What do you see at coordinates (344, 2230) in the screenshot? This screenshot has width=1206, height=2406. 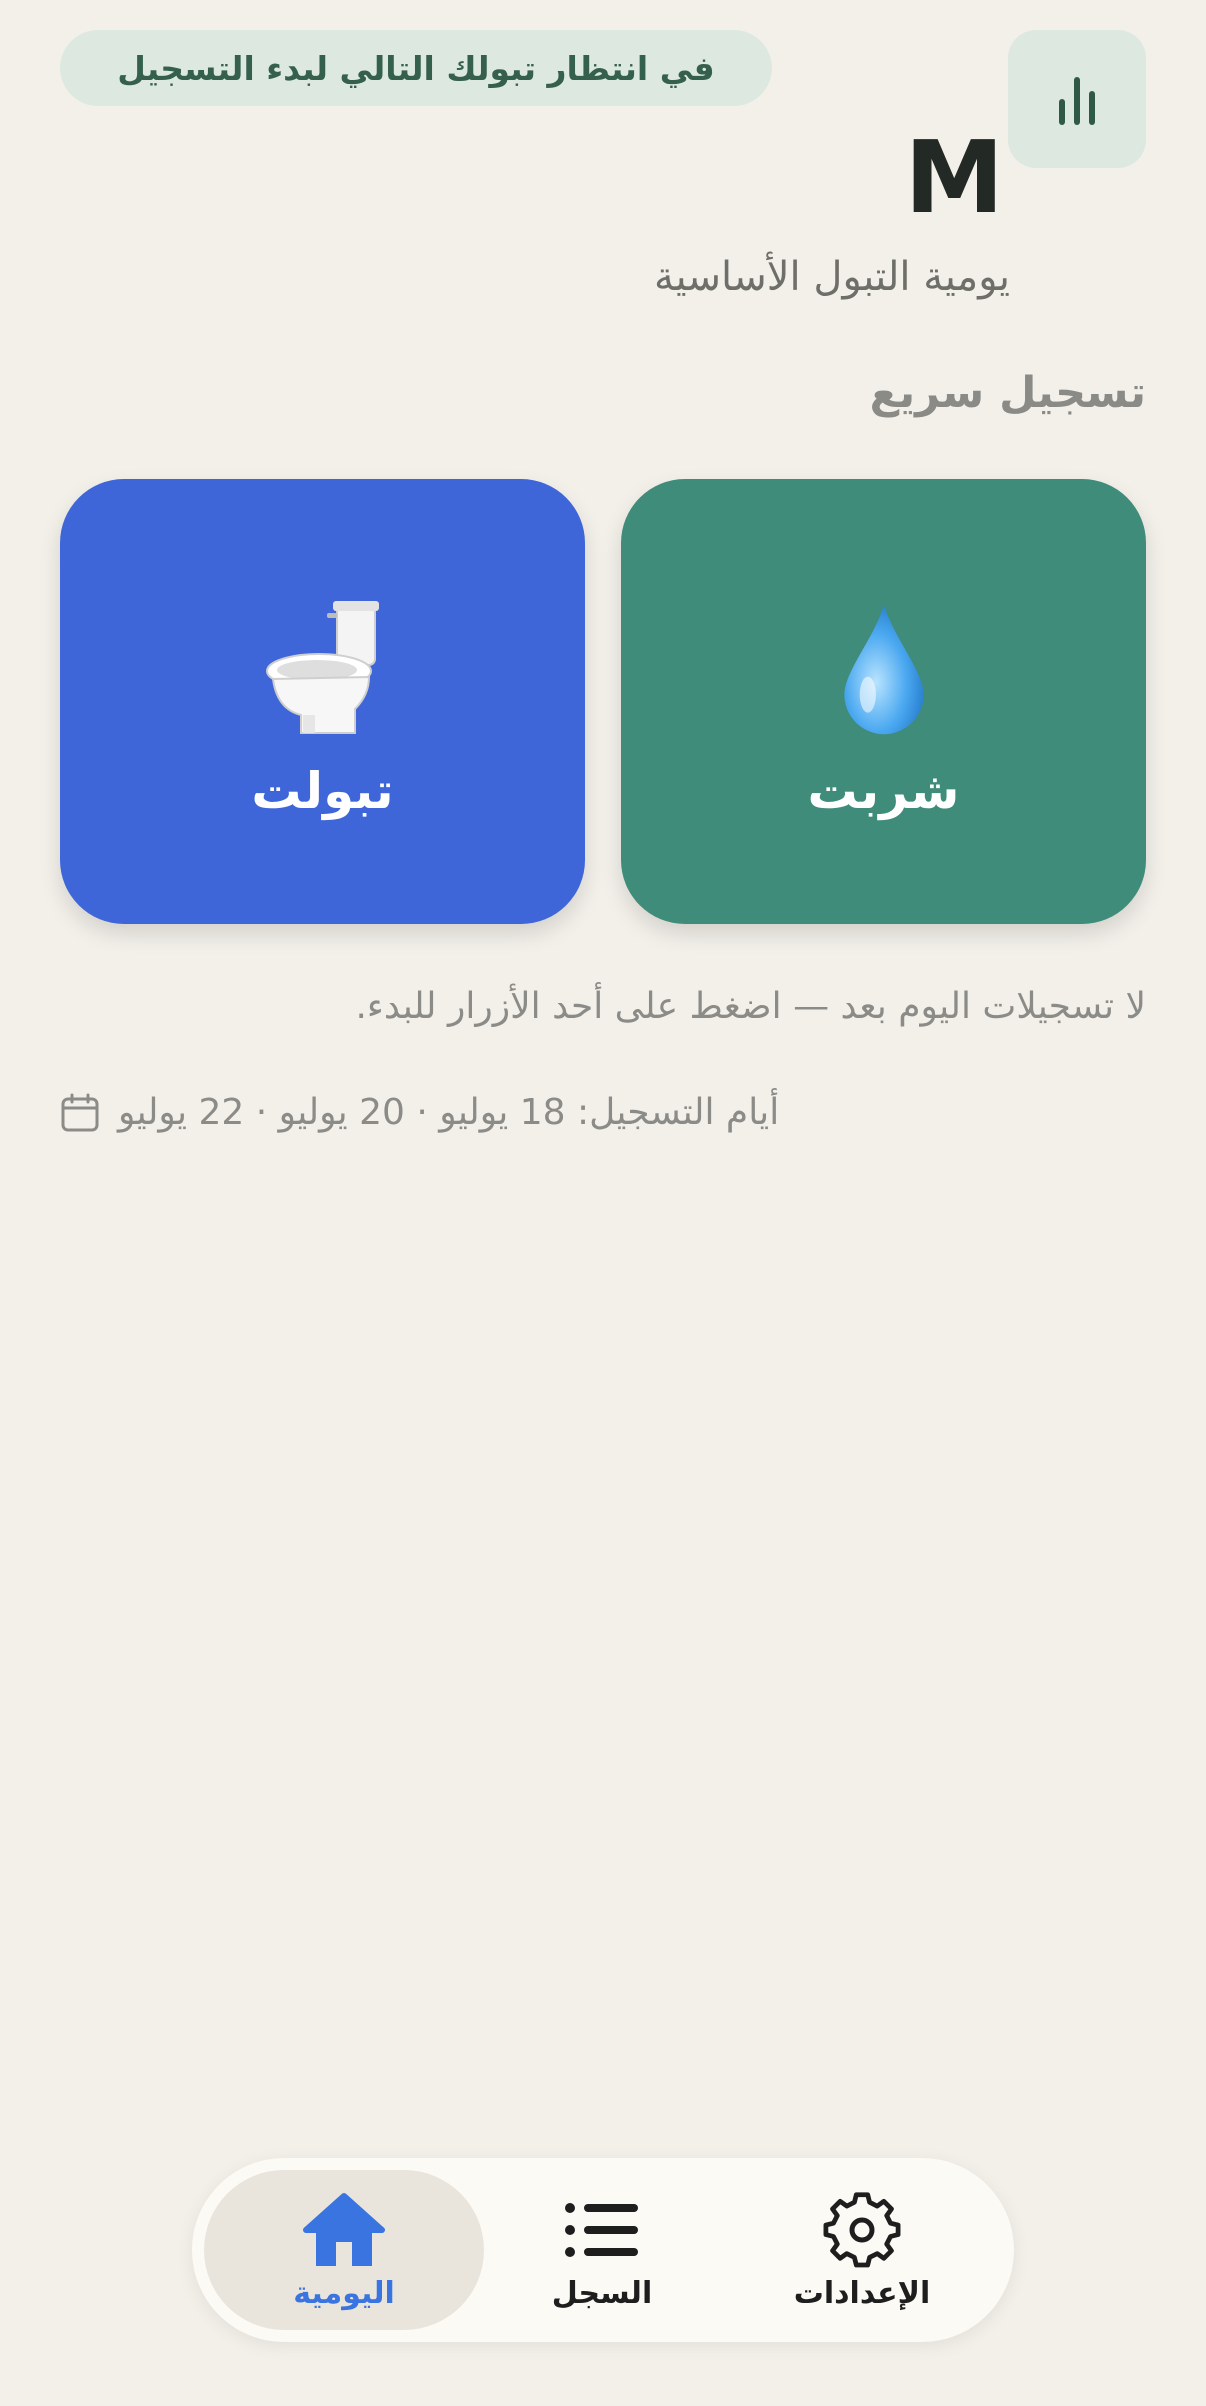 I see `home-icon` at bounding box center [344, 2230].